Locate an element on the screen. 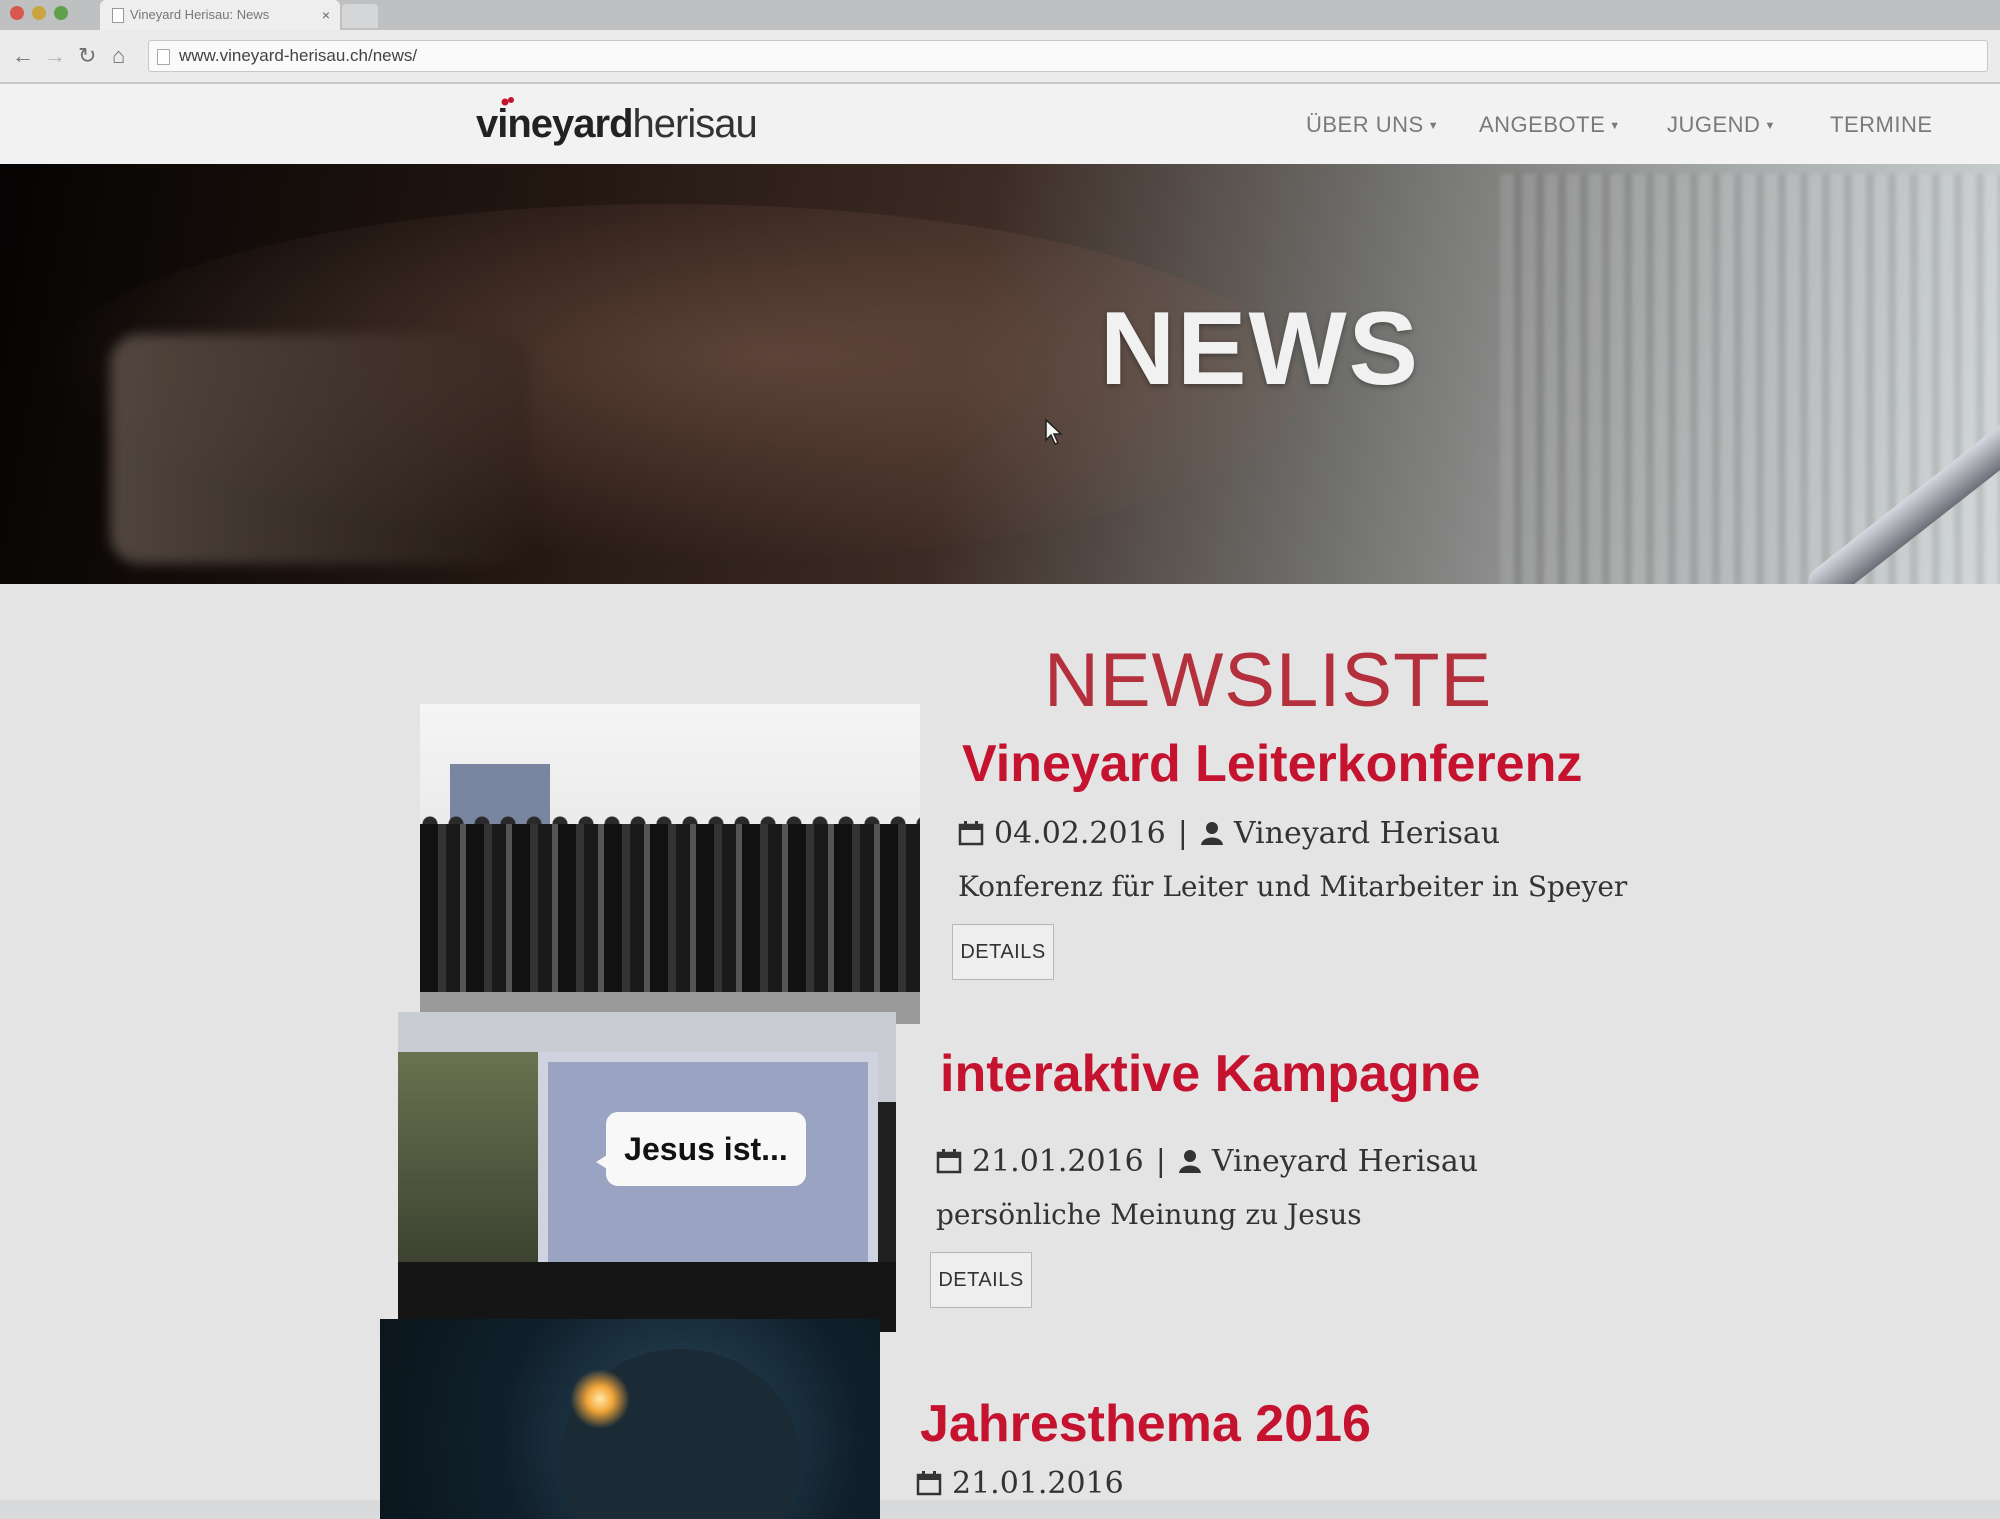  browser-toolbar: ← → ↻ ⌂ www.vineyard-herisau.ch/news/ is located at coordinates (1000, 57).